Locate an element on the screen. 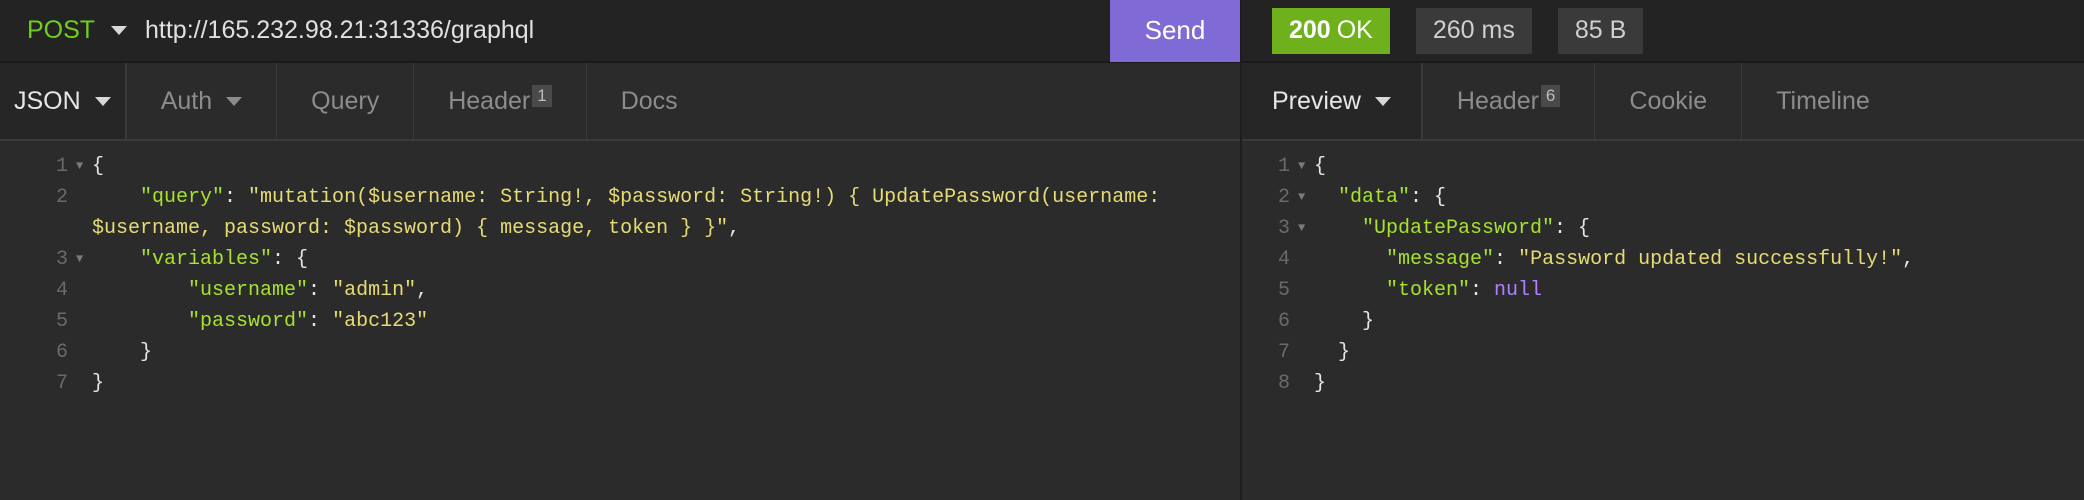  status-badge: 200 OK is located at coordinates (1331, 30).